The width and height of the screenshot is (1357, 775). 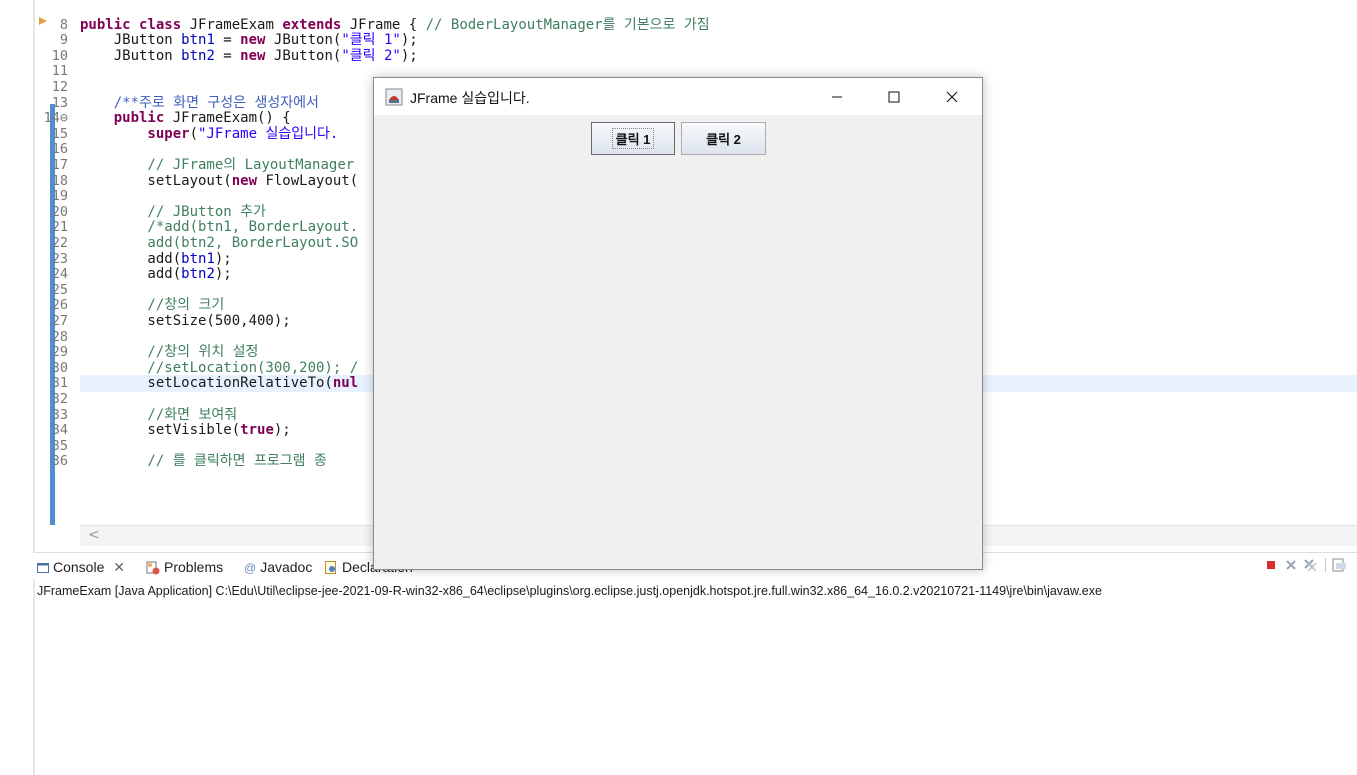 What do you see at coordinates (257, 430) in the screenshot?
I see `code-token: true` at bounding box center [257, 430].